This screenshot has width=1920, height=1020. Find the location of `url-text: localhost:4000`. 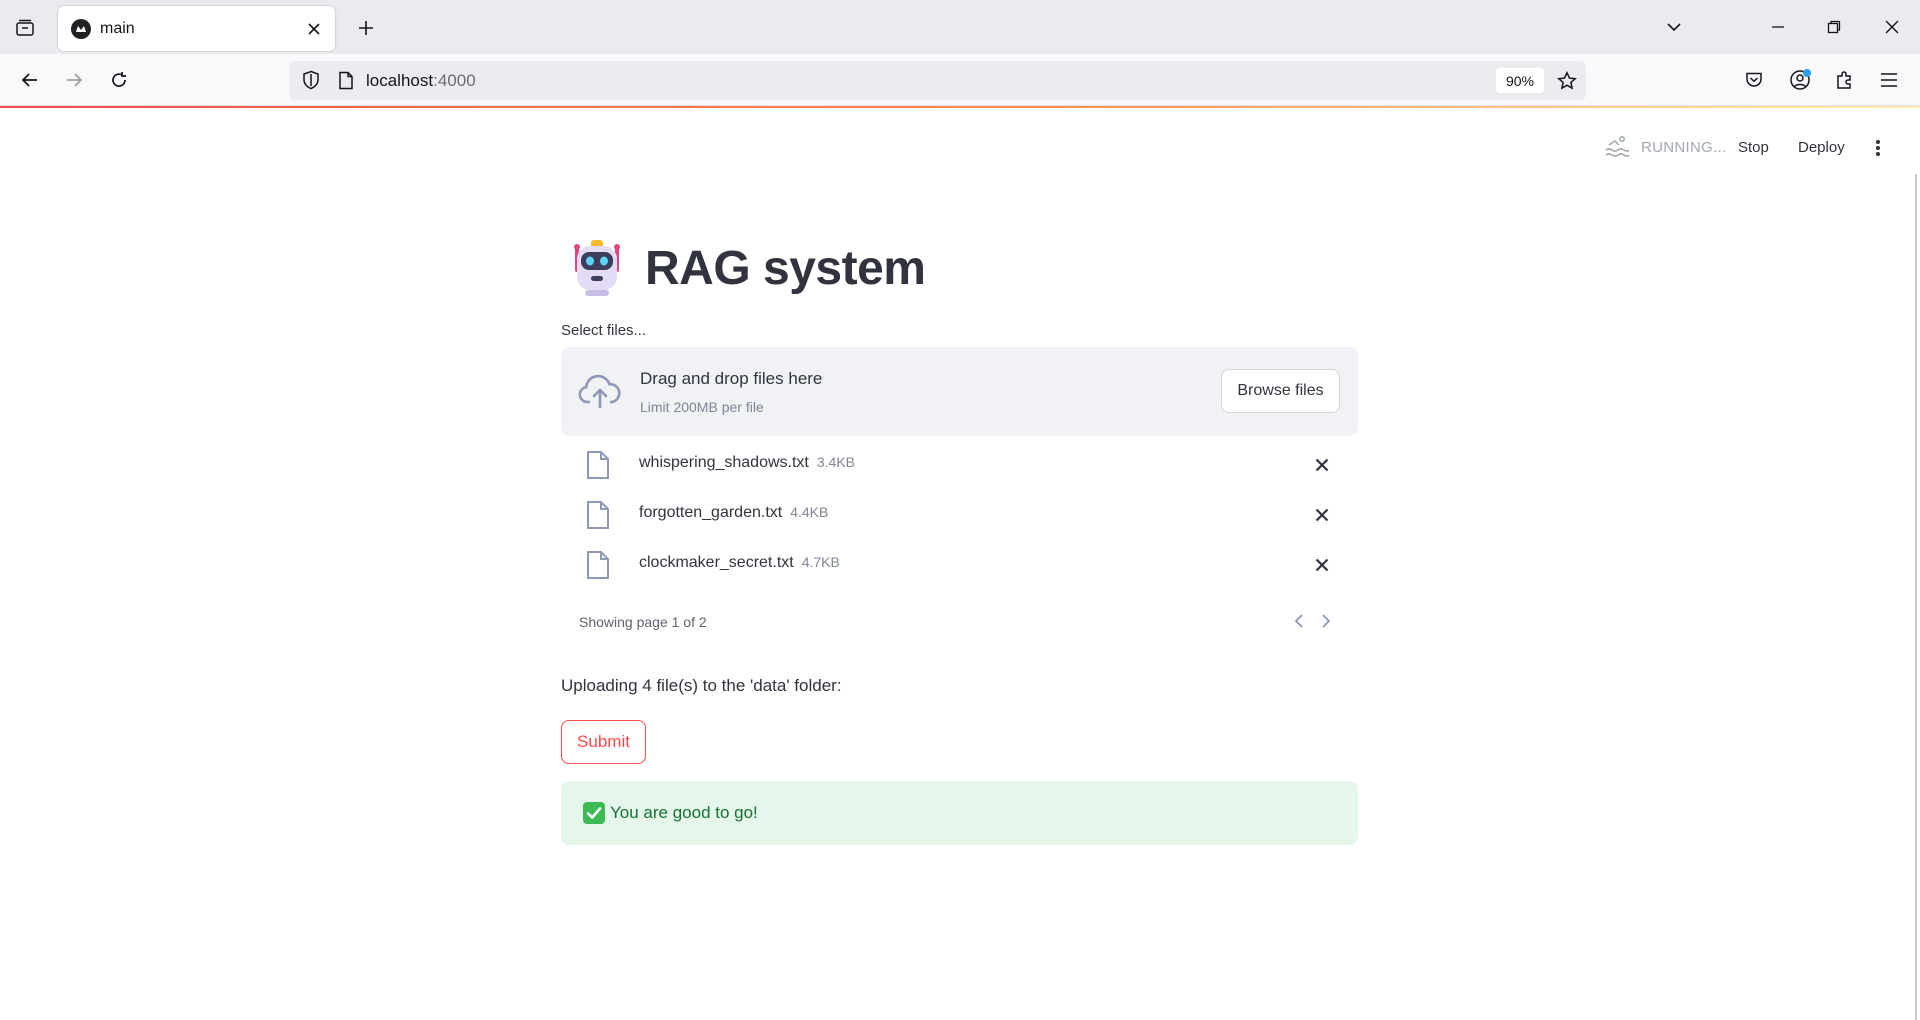

url-text: localhost:4000 is located at coordinates (421, 81).